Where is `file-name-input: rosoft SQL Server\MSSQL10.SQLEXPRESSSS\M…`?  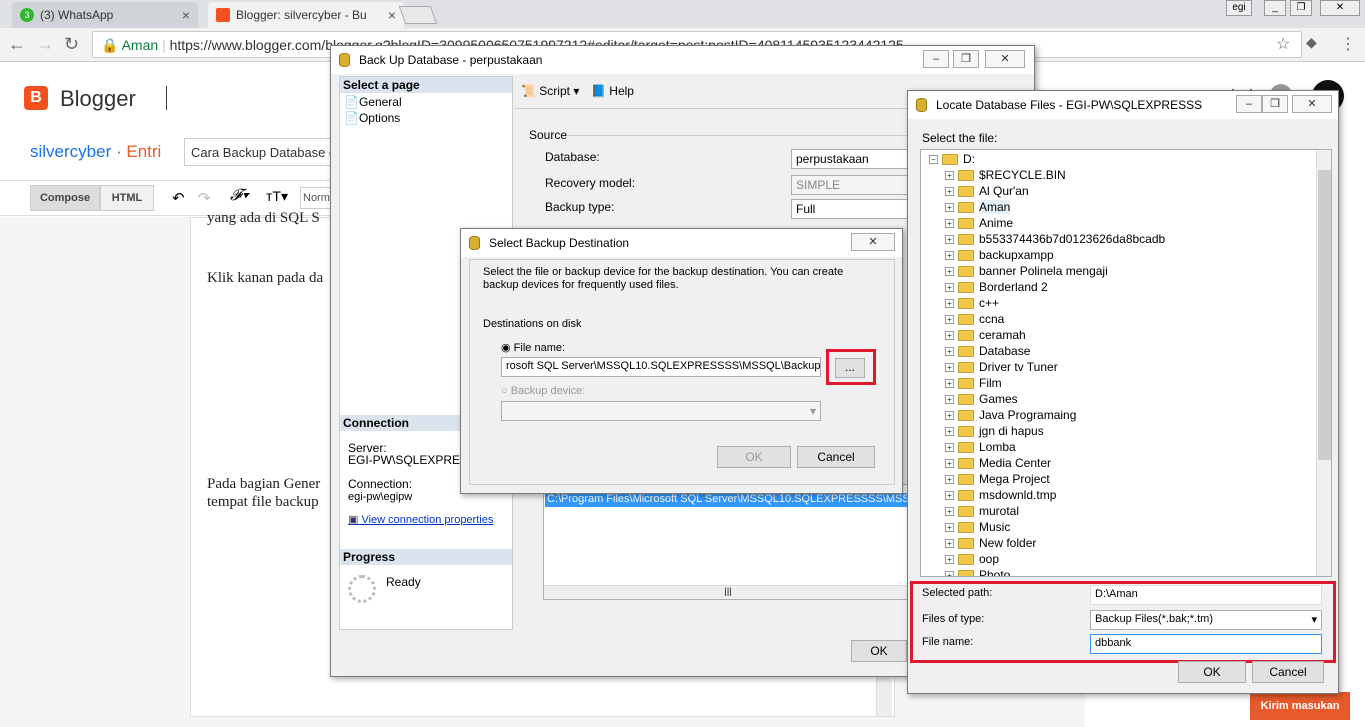 file-name-input: rosoft SQL Server\MSSQL10.SQLEXPRESSSS\M… is located at coordinates (661, 367).